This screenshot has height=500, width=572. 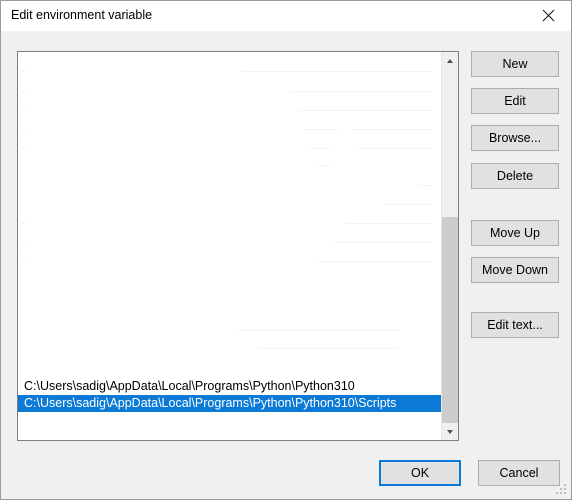 I want to click on window-title: Edit environment variable, so click(x=82, y=15).